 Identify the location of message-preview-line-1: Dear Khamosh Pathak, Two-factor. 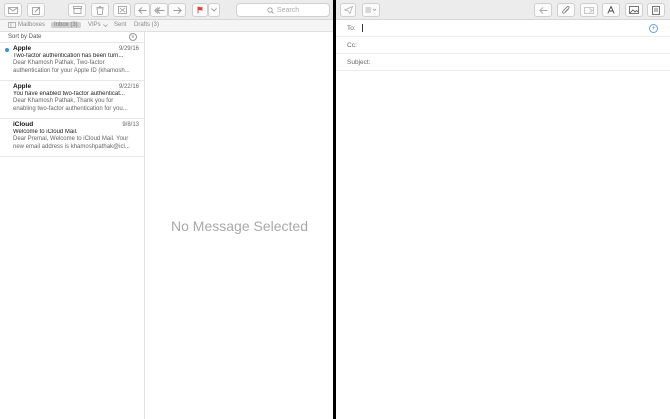
(59, 63).